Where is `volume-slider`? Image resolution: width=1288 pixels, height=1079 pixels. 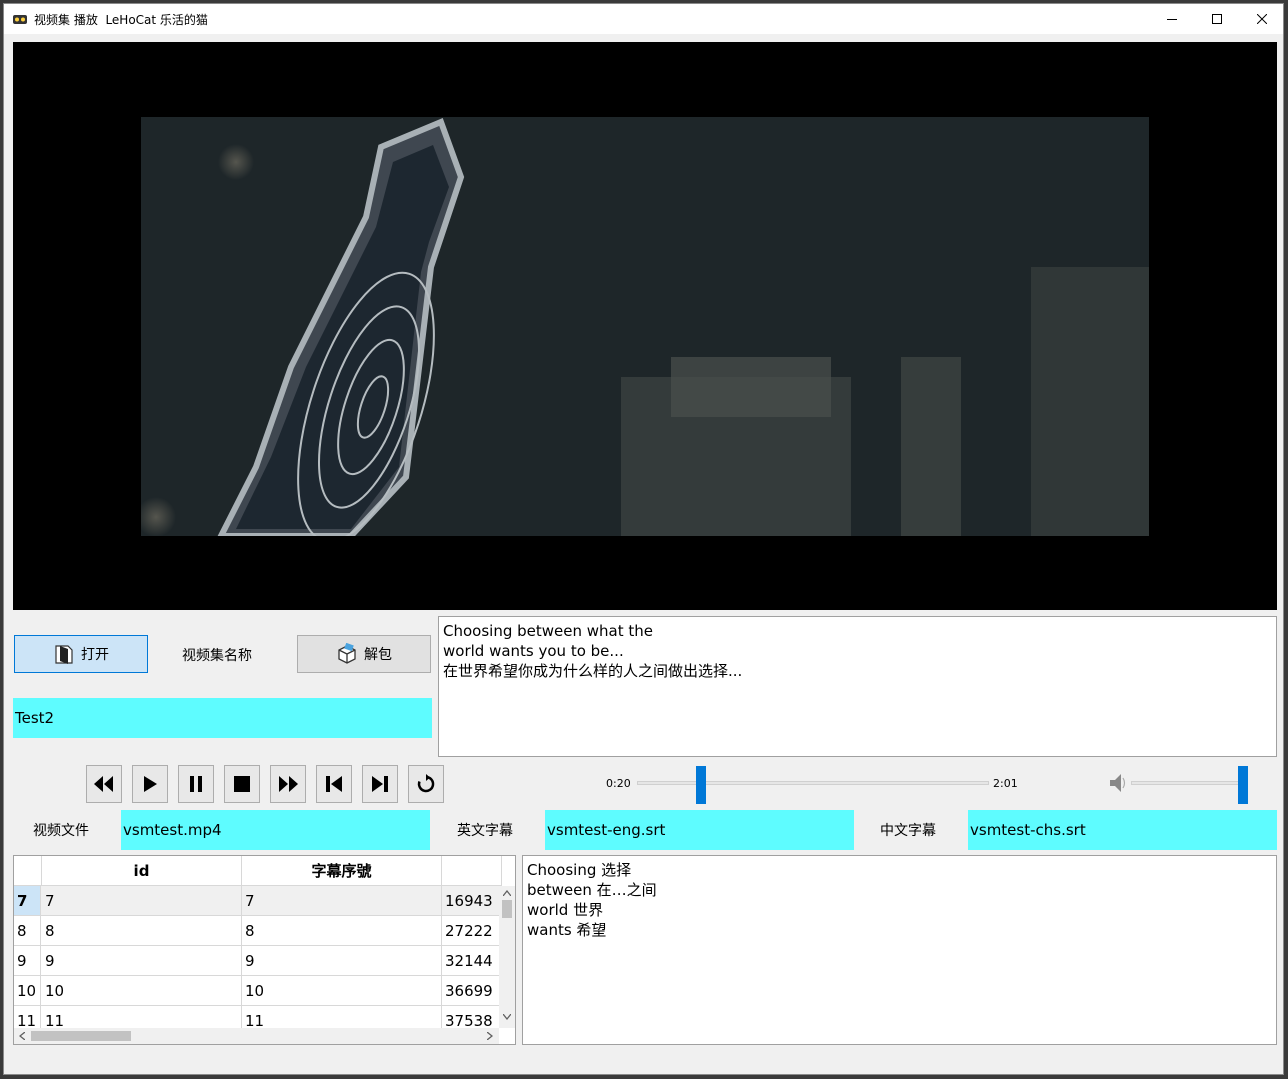 volume-slider is located at coordinates (1189, 785).